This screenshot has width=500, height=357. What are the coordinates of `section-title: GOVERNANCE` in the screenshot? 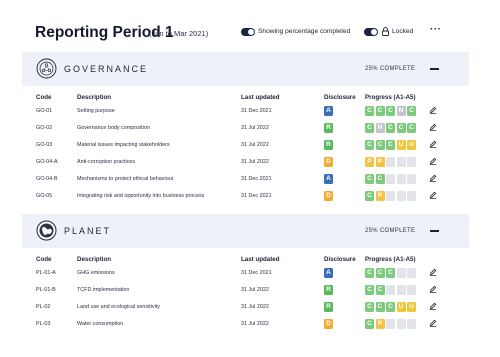 It's located at (106, 69).